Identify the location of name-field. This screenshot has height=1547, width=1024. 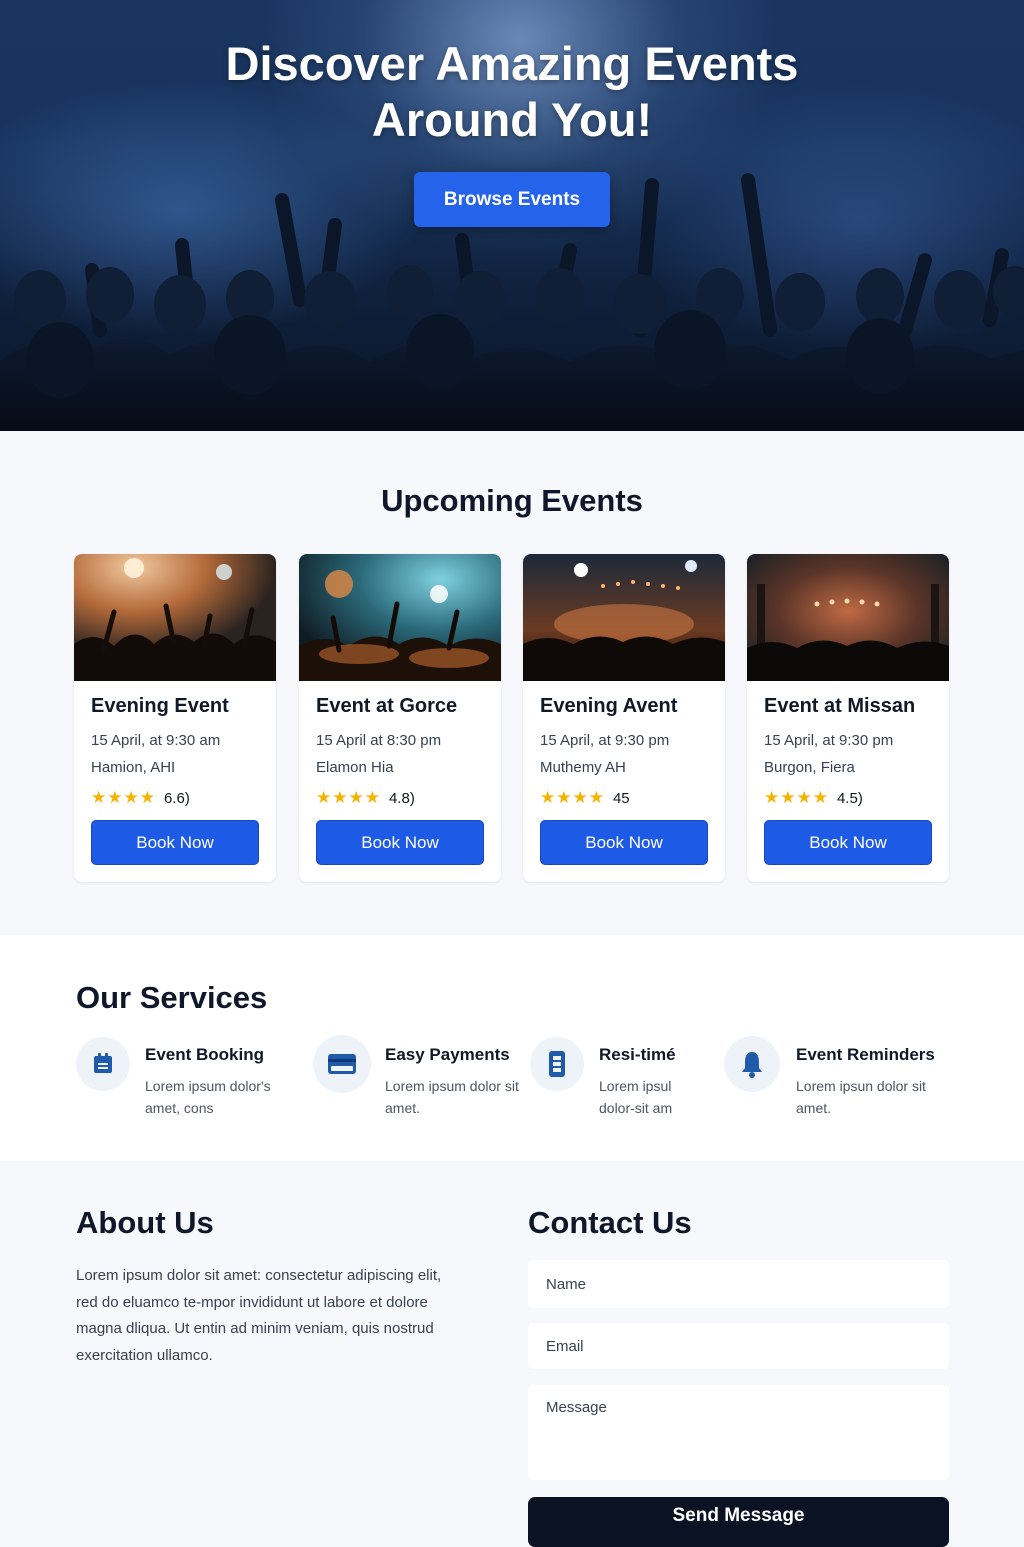
(738, 1284).